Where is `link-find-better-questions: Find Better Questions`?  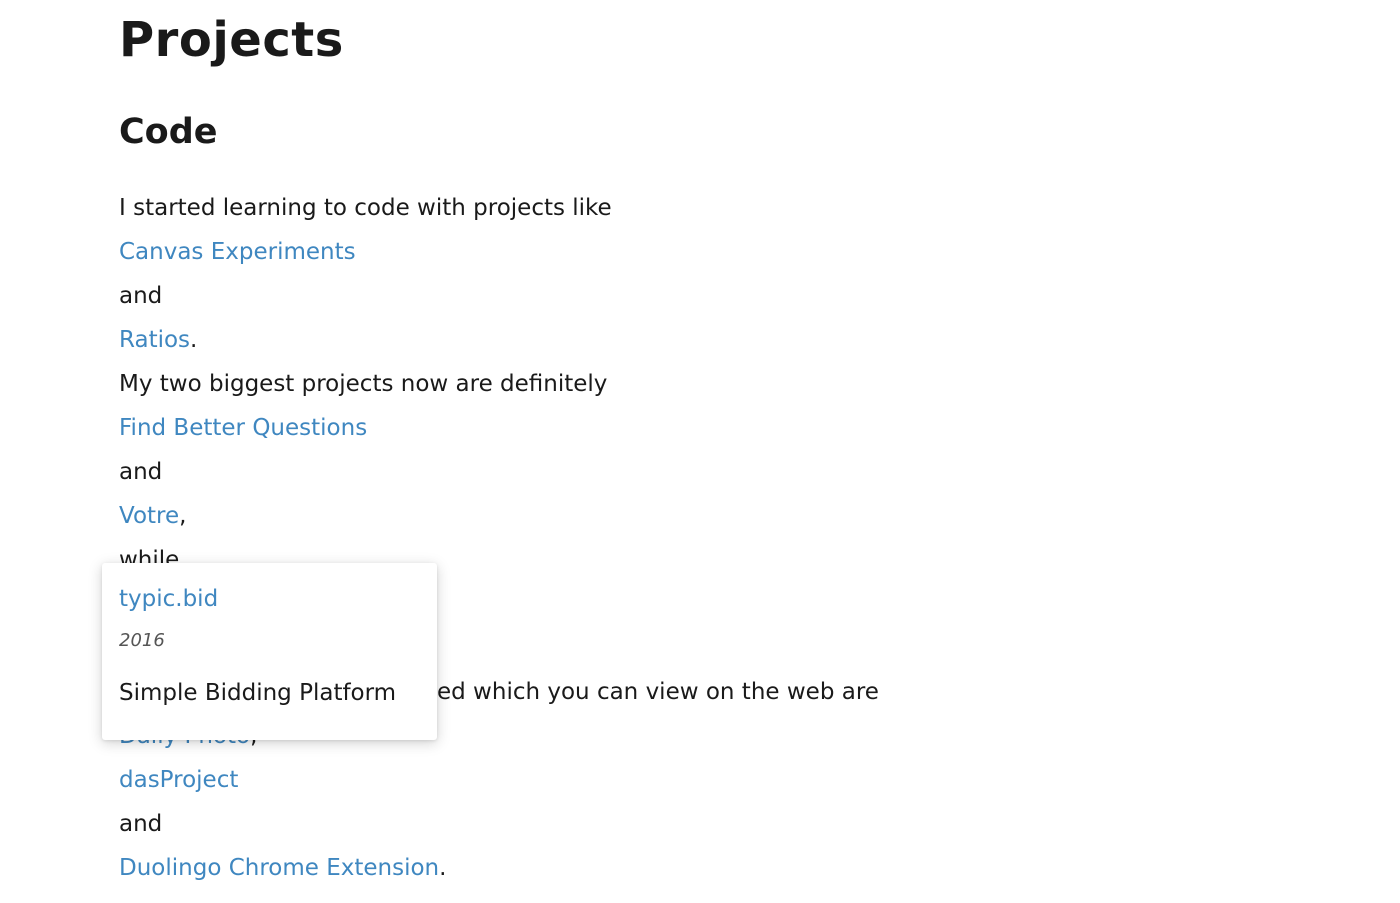 link-find-better-questions: Find Better Questions is located at coordinates (243, 428).